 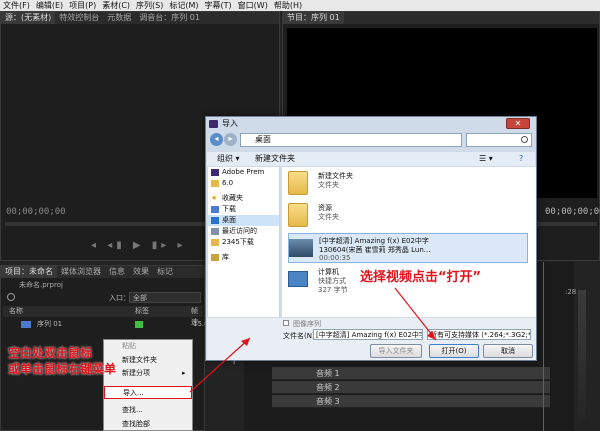 I want to click on annotation-arrows, so click(x=313, y=340).